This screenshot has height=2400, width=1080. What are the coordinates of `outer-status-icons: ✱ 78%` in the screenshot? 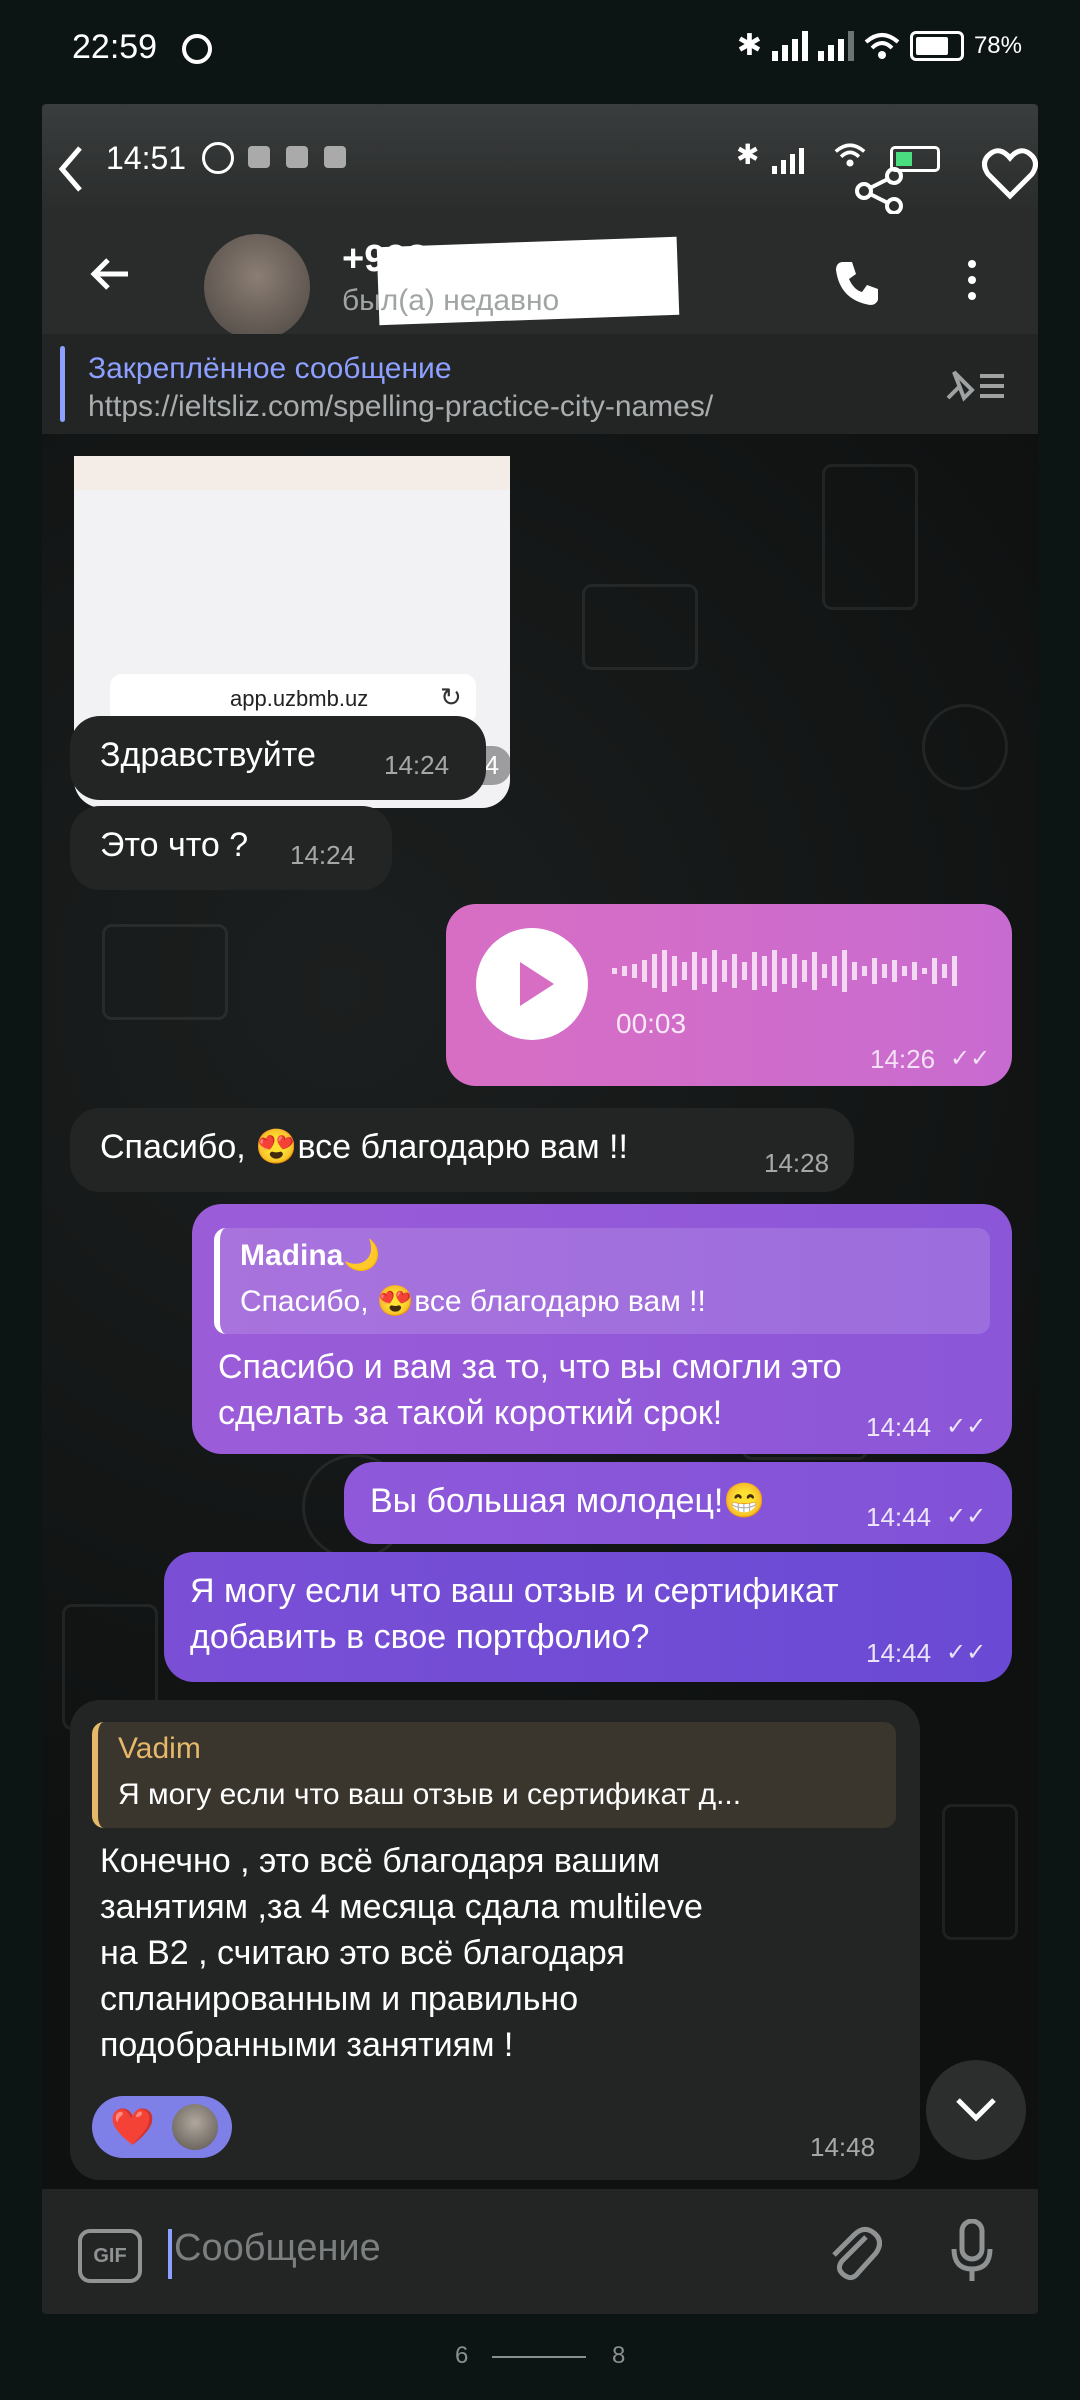 It's located at (879, 45).